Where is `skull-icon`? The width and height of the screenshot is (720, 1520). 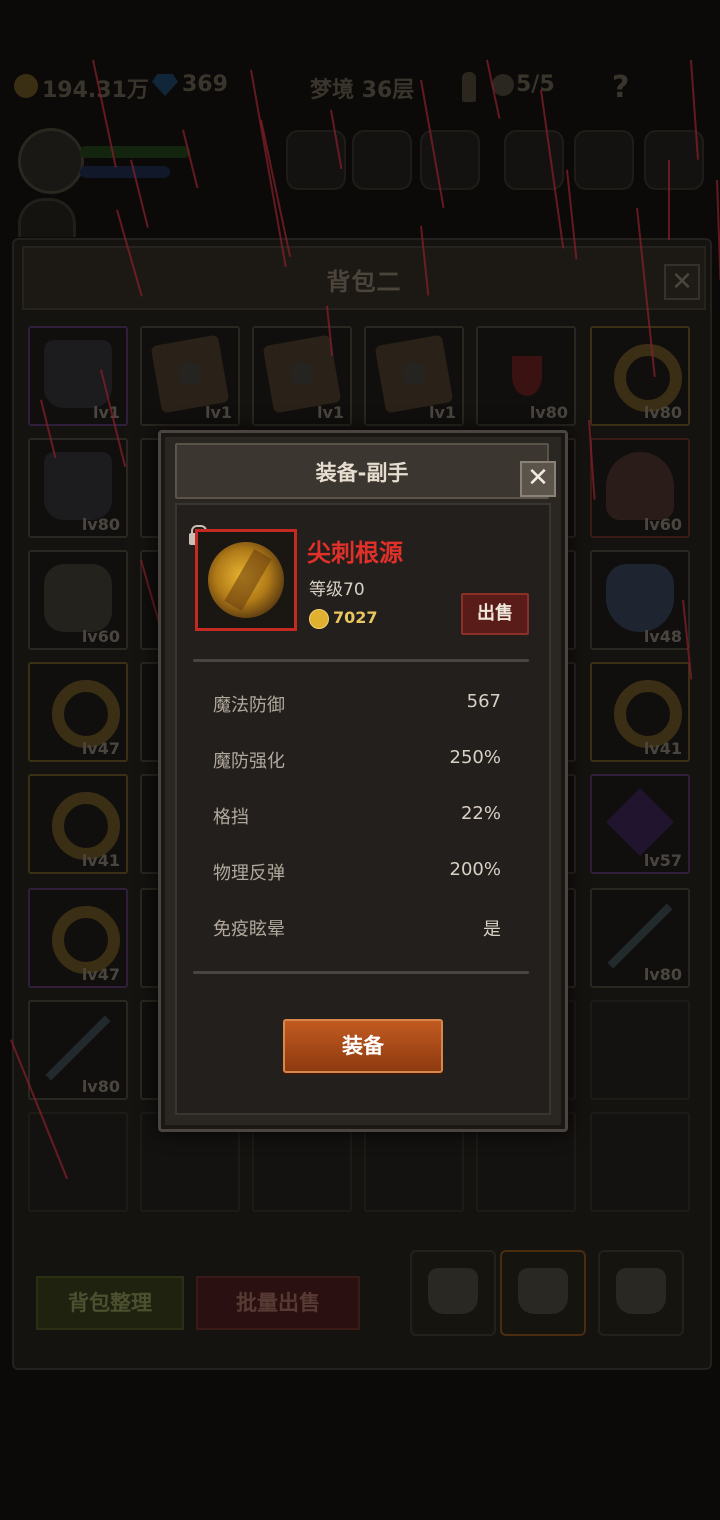 skull-icon is located at coordinates (503, 85).